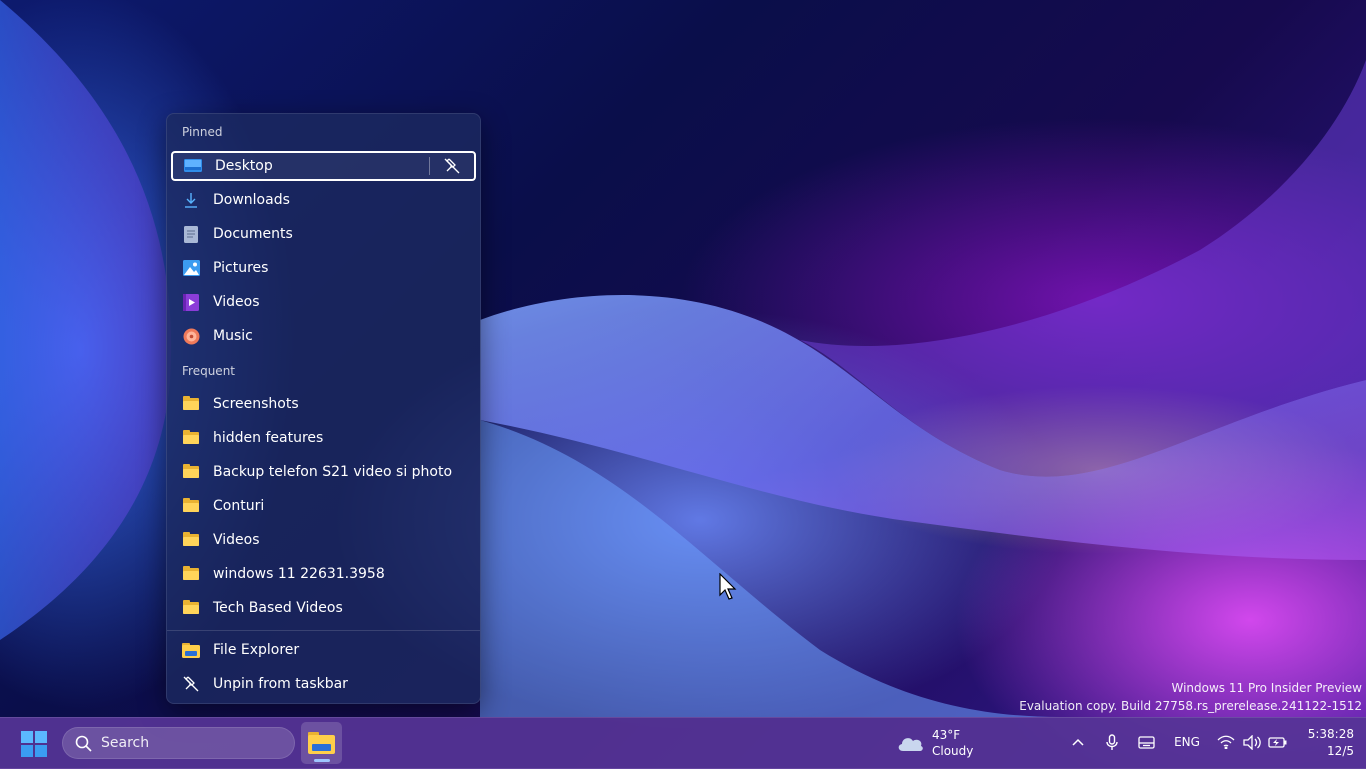 Image resolution: width=1366 pixels, height=769 pixels. What do you see at coordinates (946, 735) in the screenshot?
I see `weather-temperature: 43°F` at bounding box center [946, 735].